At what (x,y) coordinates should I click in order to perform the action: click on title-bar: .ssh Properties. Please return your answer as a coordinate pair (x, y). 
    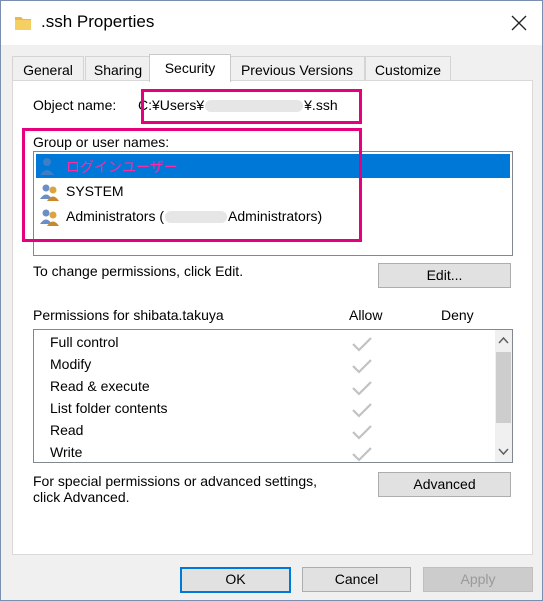
    Looking at the image, I should click on (271, 23).